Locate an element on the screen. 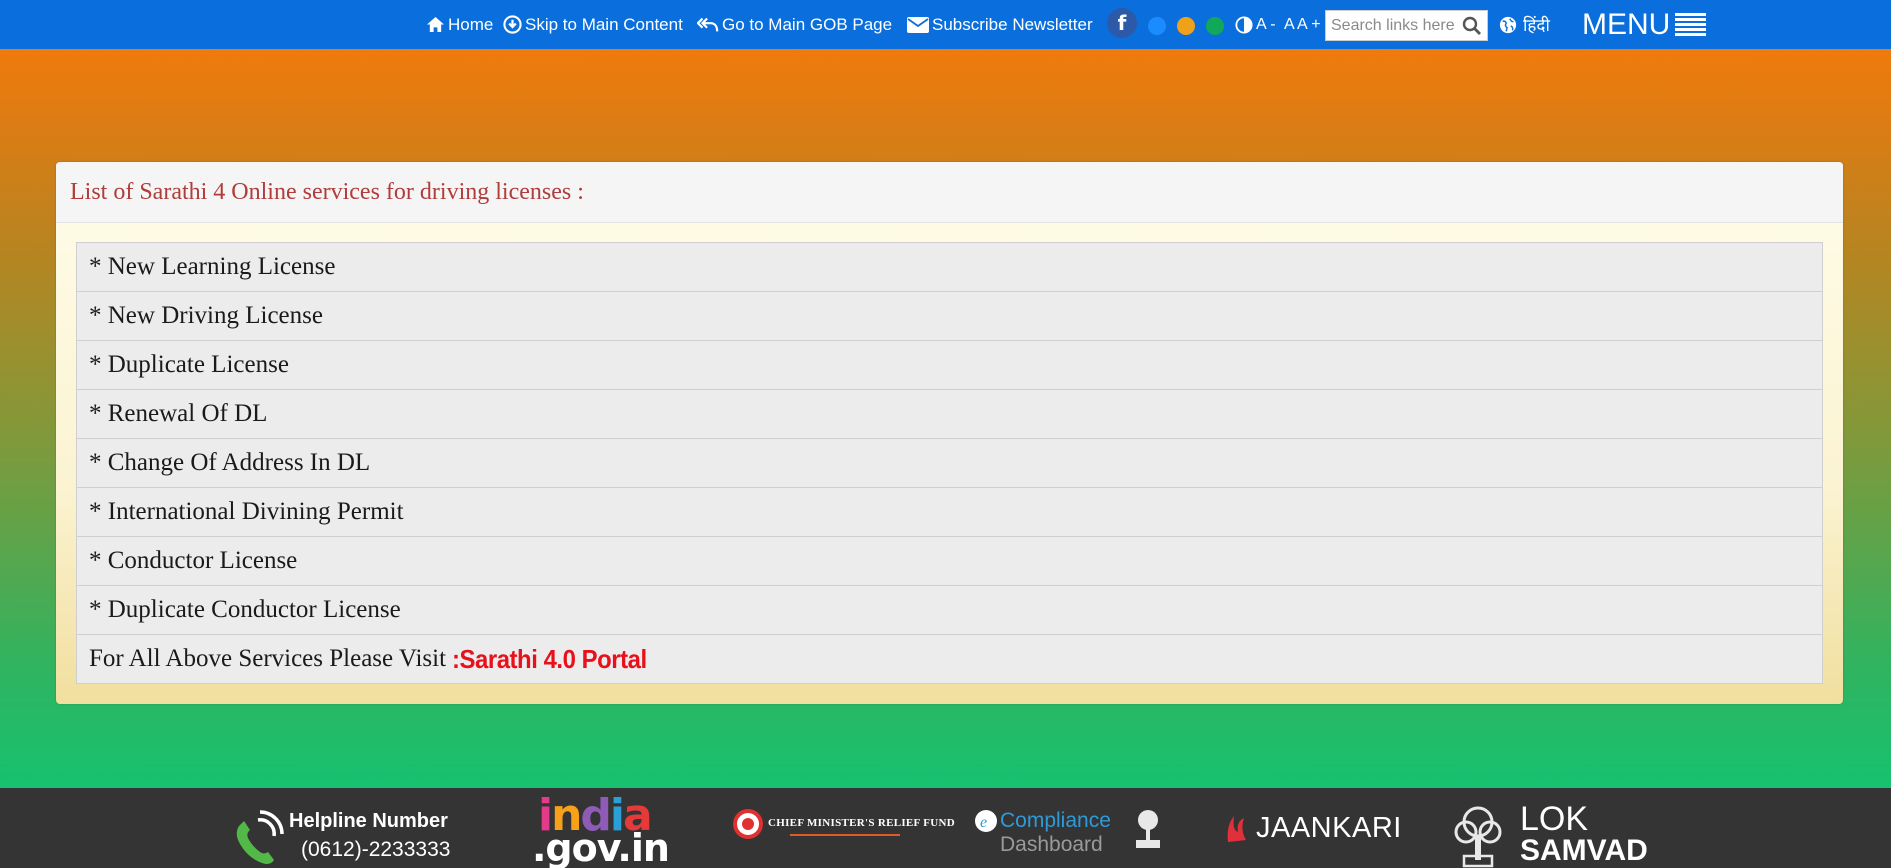  emblem-icon is located at coordinates (748, 824).